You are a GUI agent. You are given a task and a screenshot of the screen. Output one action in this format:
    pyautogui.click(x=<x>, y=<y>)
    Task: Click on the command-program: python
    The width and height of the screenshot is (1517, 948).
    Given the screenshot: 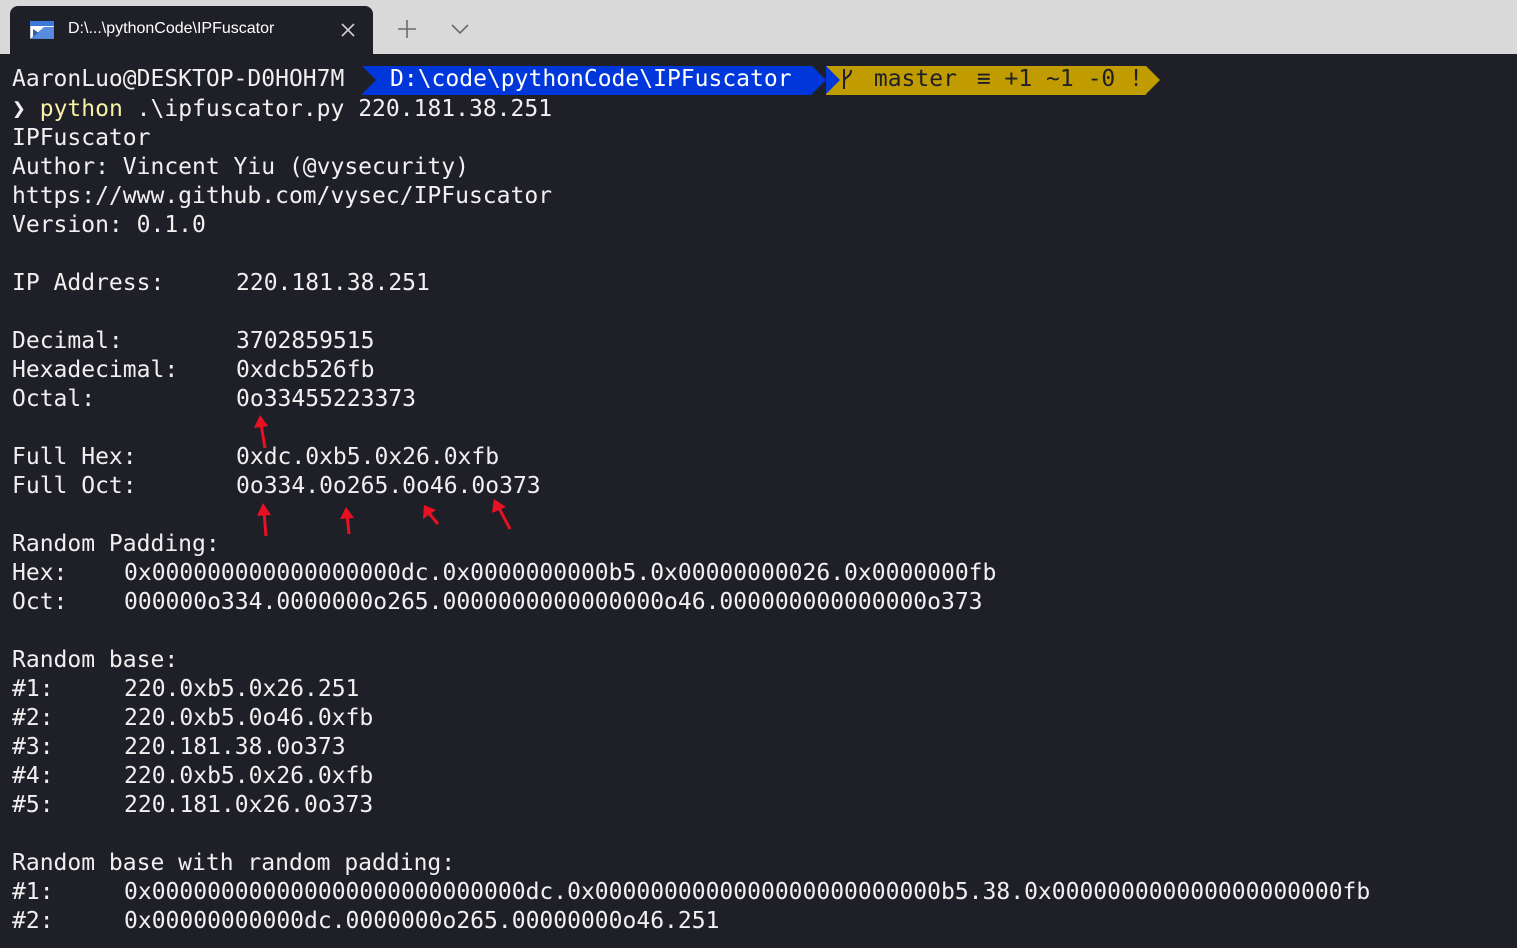 What is the action you would take?
    pyautogui.click(x=81, y=109)
    